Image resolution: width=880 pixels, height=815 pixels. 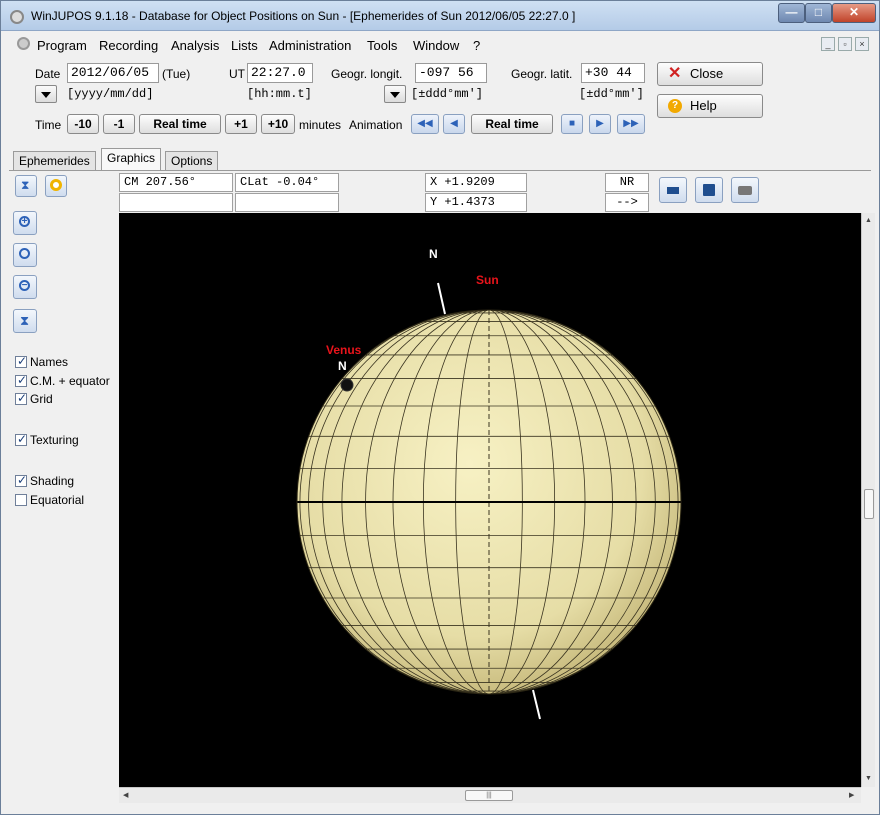 What do you see at coordinates (21, 500) in the screenshot?
I see `equatorial-checkbox` at bounding box center [21, 500].